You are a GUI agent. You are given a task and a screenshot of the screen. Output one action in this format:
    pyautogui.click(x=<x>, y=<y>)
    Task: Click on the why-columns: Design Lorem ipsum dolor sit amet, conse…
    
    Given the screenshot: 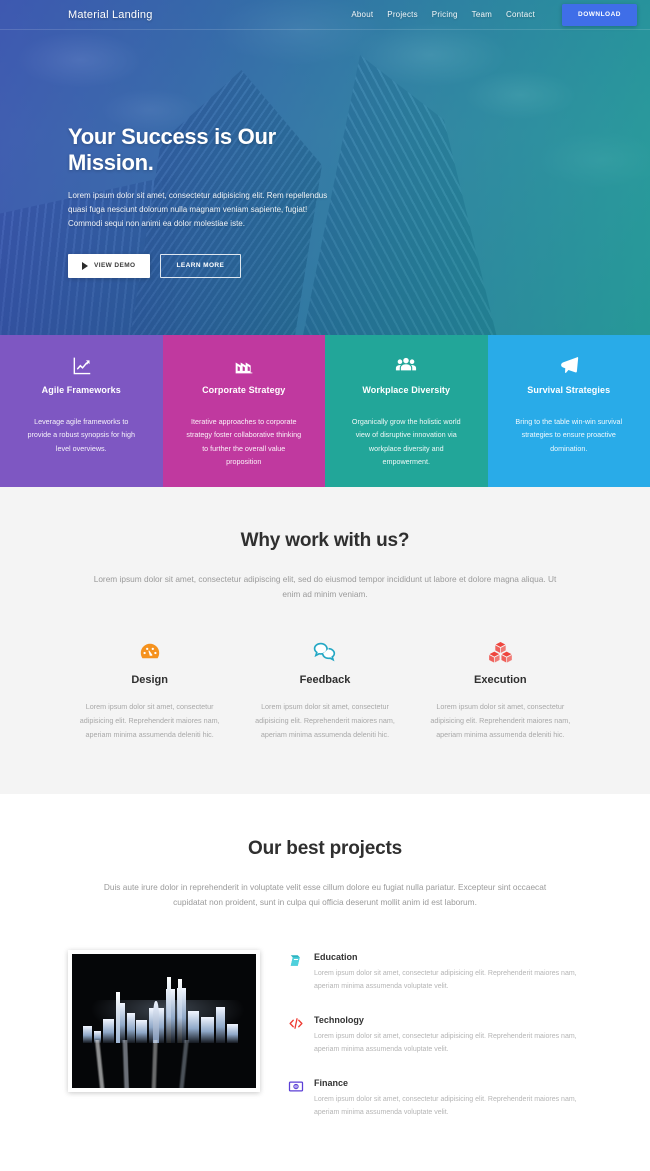 What is the action you would take?
    pyautogui.click(x=325, y=690)
    